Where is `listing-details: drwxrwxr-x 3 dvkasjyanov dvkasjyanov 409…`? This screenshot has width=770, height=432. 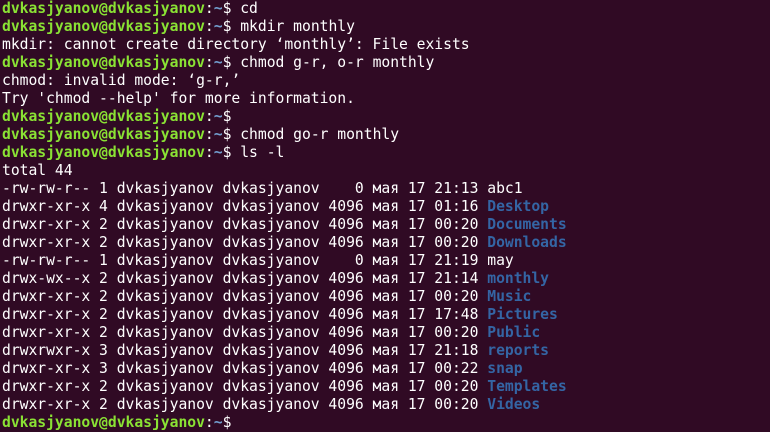 listing-details: drwxrwxr-x 3 dvkasjyanov dvkasjyanov 409… is located at coordinates (245, 350).